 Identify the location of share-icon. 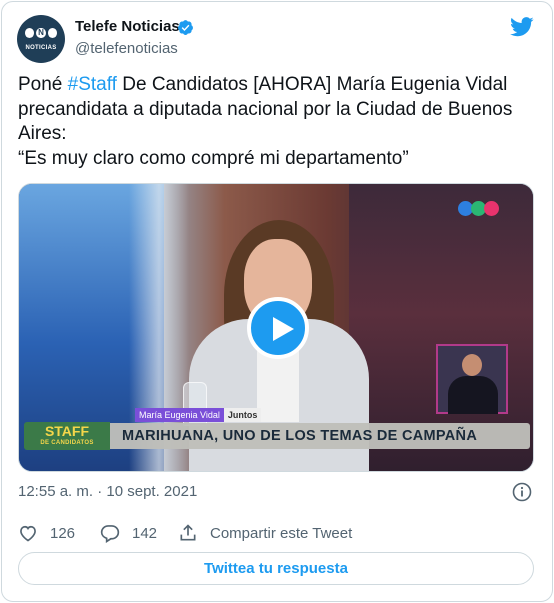
(188, 532).